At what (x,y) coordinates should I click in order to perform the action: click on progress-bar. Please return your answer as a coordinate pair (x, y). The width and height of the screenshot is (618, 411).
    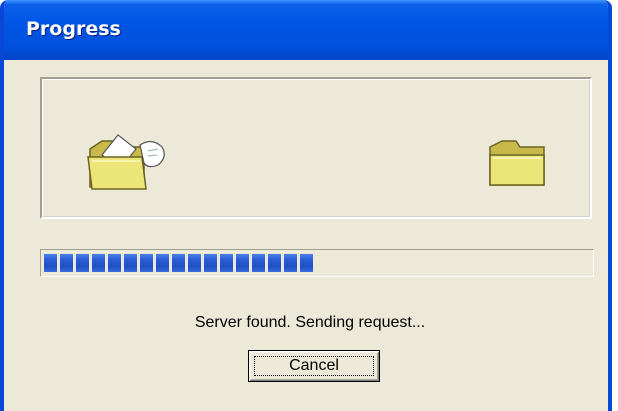
    Looking at the image, I should click on (317, 263).